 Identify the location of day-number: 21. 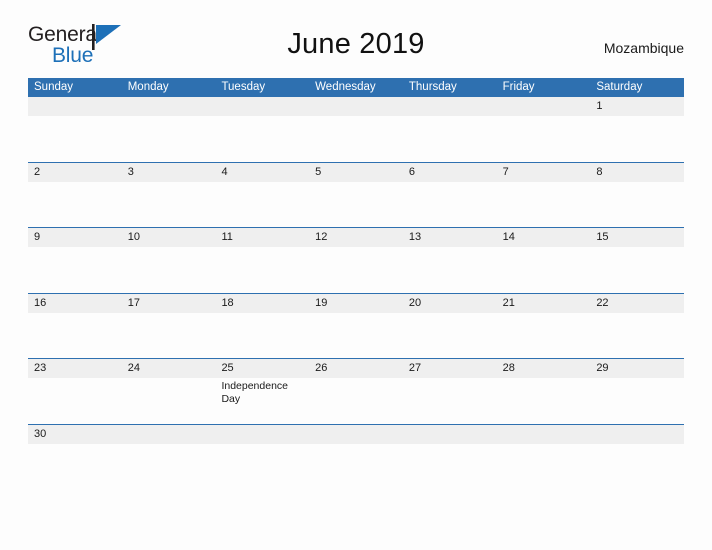
(544, 303).